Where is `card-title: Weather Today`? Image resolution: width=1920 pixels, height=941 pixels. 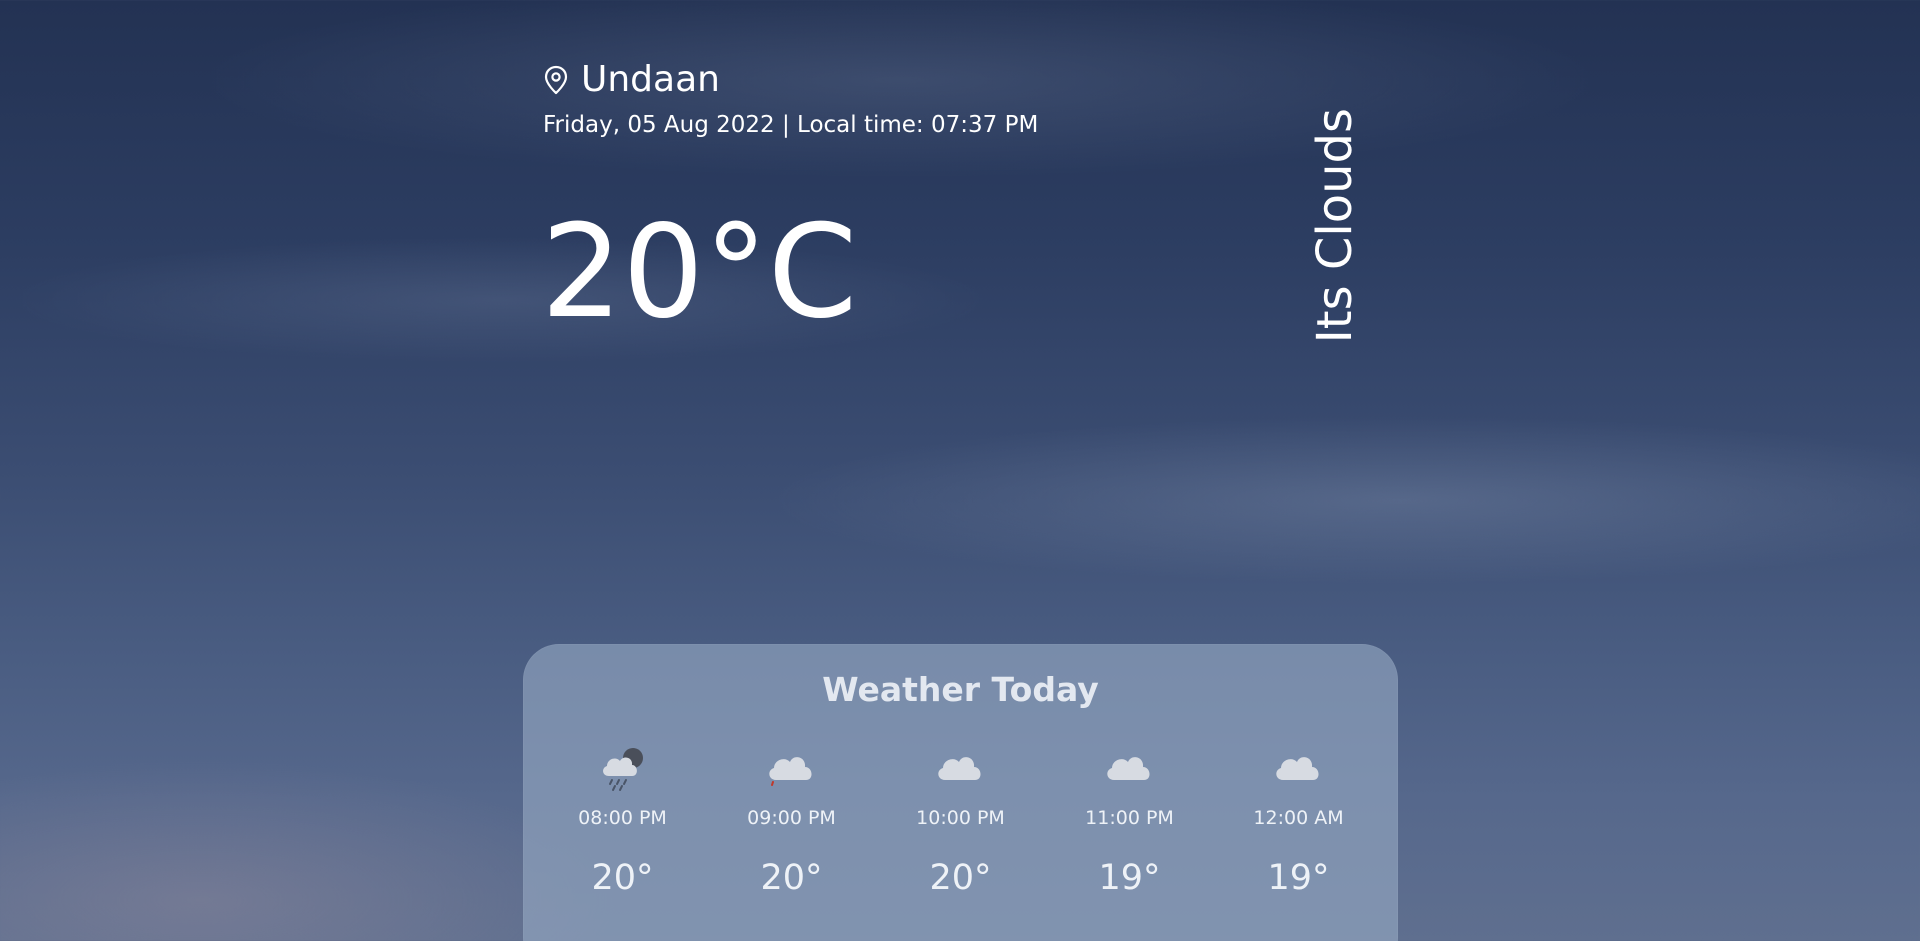 card-title: Weather Today is located at coordinates (960, 689).